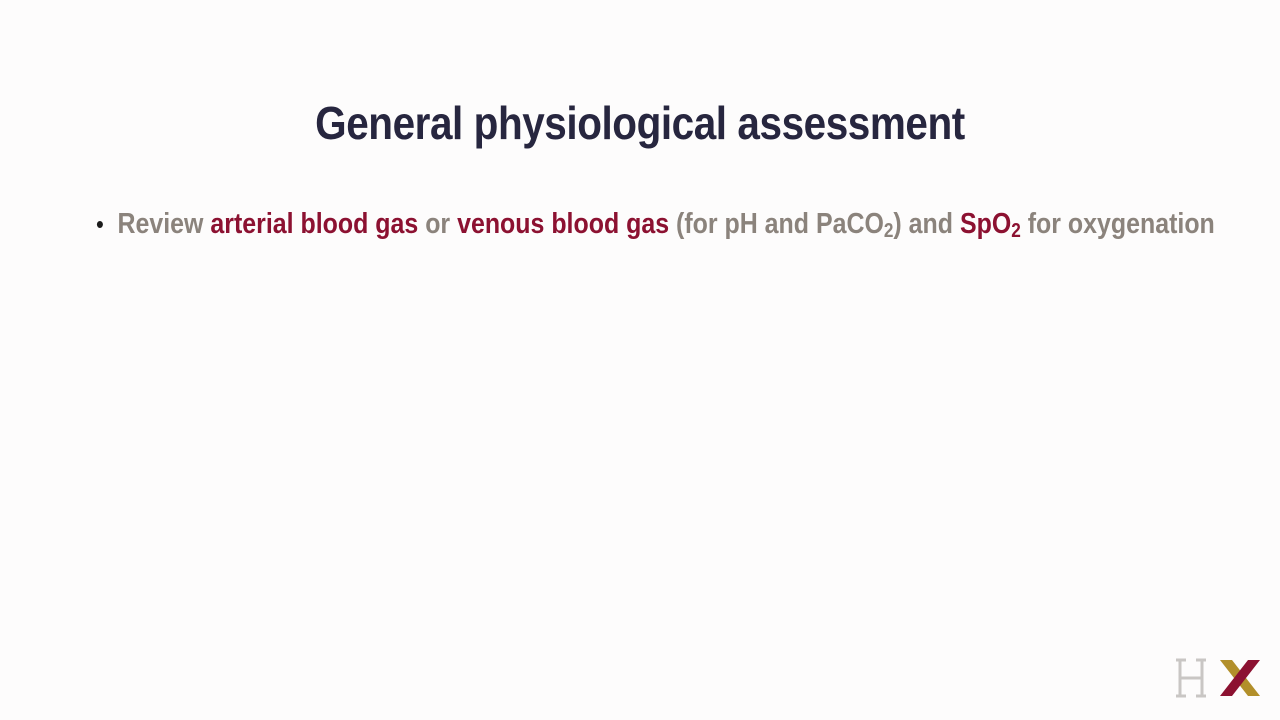 This screenshot has width=1280, height=720. I want to click on bullet-text-and: ) and, so click(926, 224).